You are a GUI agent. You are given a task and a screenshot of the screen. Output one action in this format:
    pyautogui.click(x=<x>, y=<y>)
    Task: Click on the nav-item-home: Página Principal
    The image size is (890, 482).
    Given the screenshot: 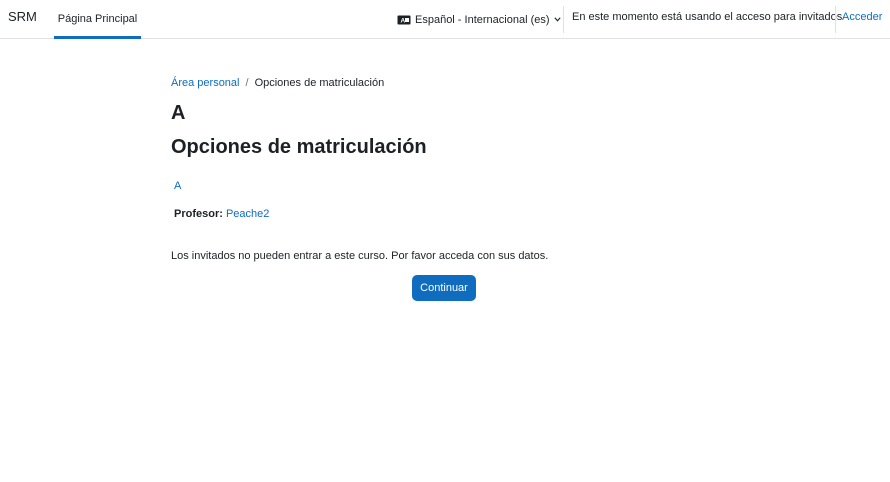 What is the action you would take?
    pyautogui.click(x=97, y=19)
    